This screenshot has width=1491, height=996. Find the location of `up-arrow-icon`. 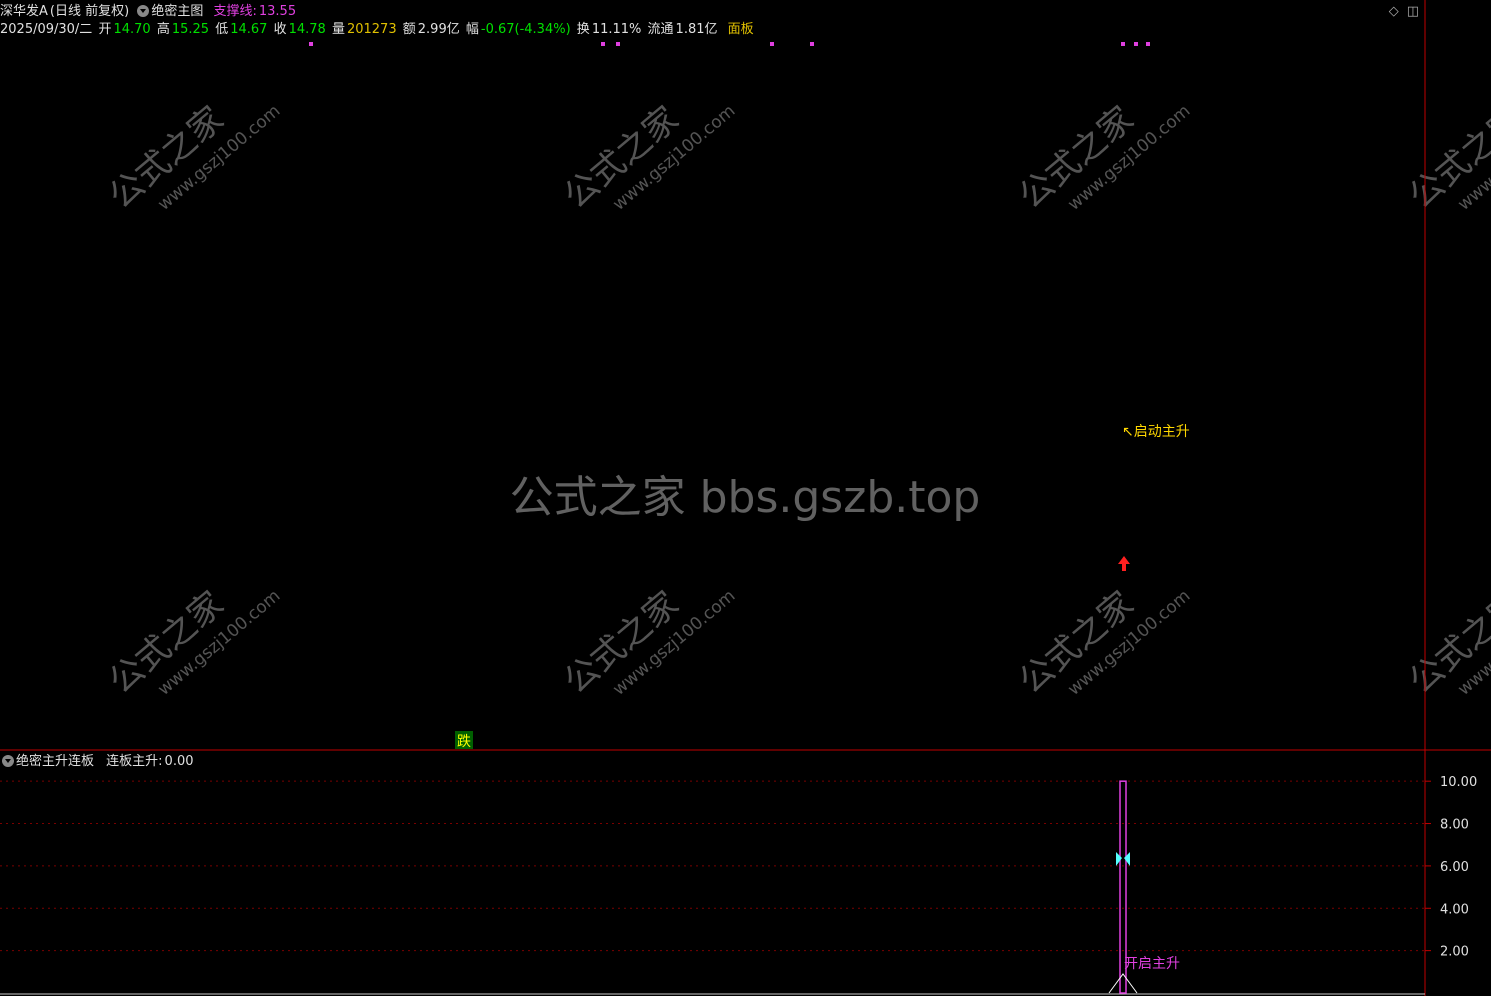

up-arrow-icon is located at coordinates (1124, 563).